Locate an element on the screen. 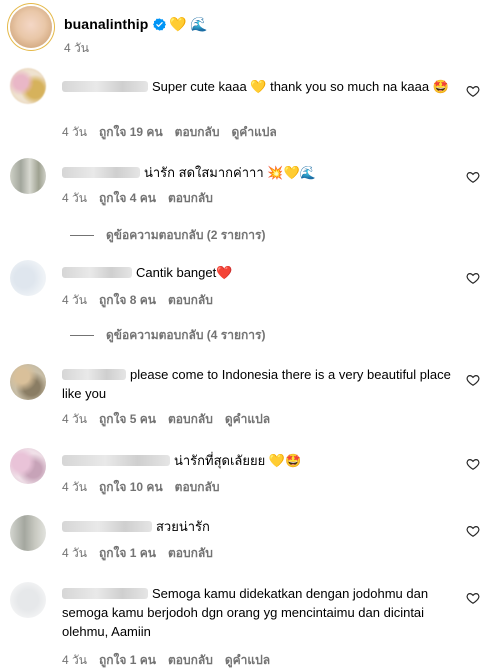 Image resolution: width=491 pixels, height=670 pixels. author-avatar is located at coordinates (31, 27).